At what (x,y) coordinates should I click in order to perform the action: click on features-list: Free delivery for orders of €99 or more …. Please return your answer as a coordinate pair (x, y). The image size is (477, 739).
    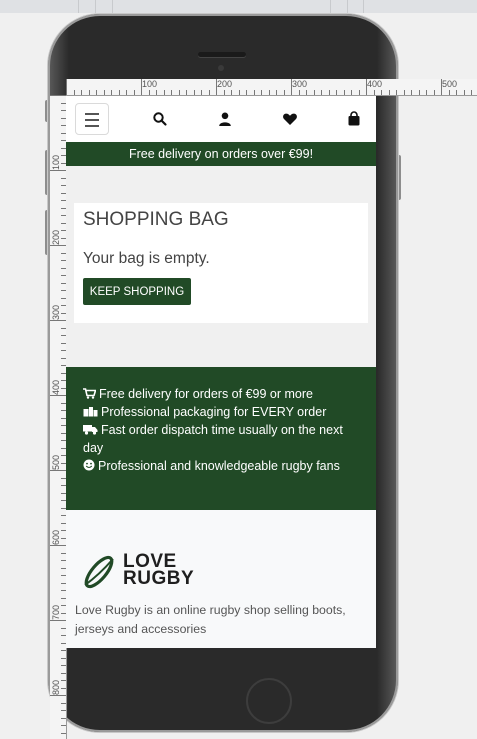
    Looking at the image, I should click on (221, 421).